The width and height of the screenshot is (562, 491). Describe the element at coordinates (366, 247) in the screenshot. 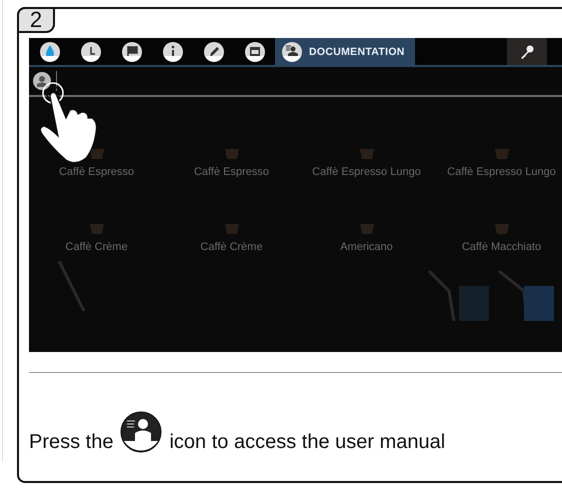

I see `product-label: Americano` at that location.